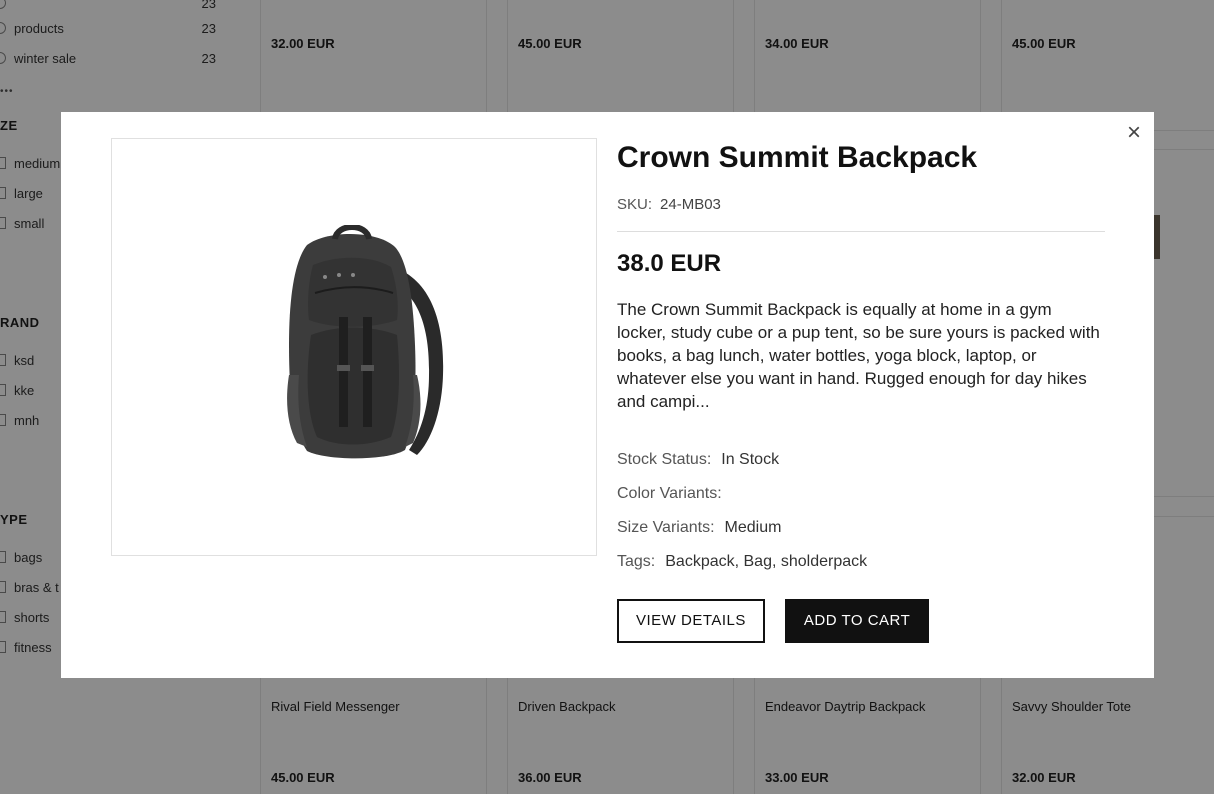 The width and height of the screenshot is (1214, 794). I want to click on action-buttons: VIEW DETAILS ADD TO CART, so click(861, 621).